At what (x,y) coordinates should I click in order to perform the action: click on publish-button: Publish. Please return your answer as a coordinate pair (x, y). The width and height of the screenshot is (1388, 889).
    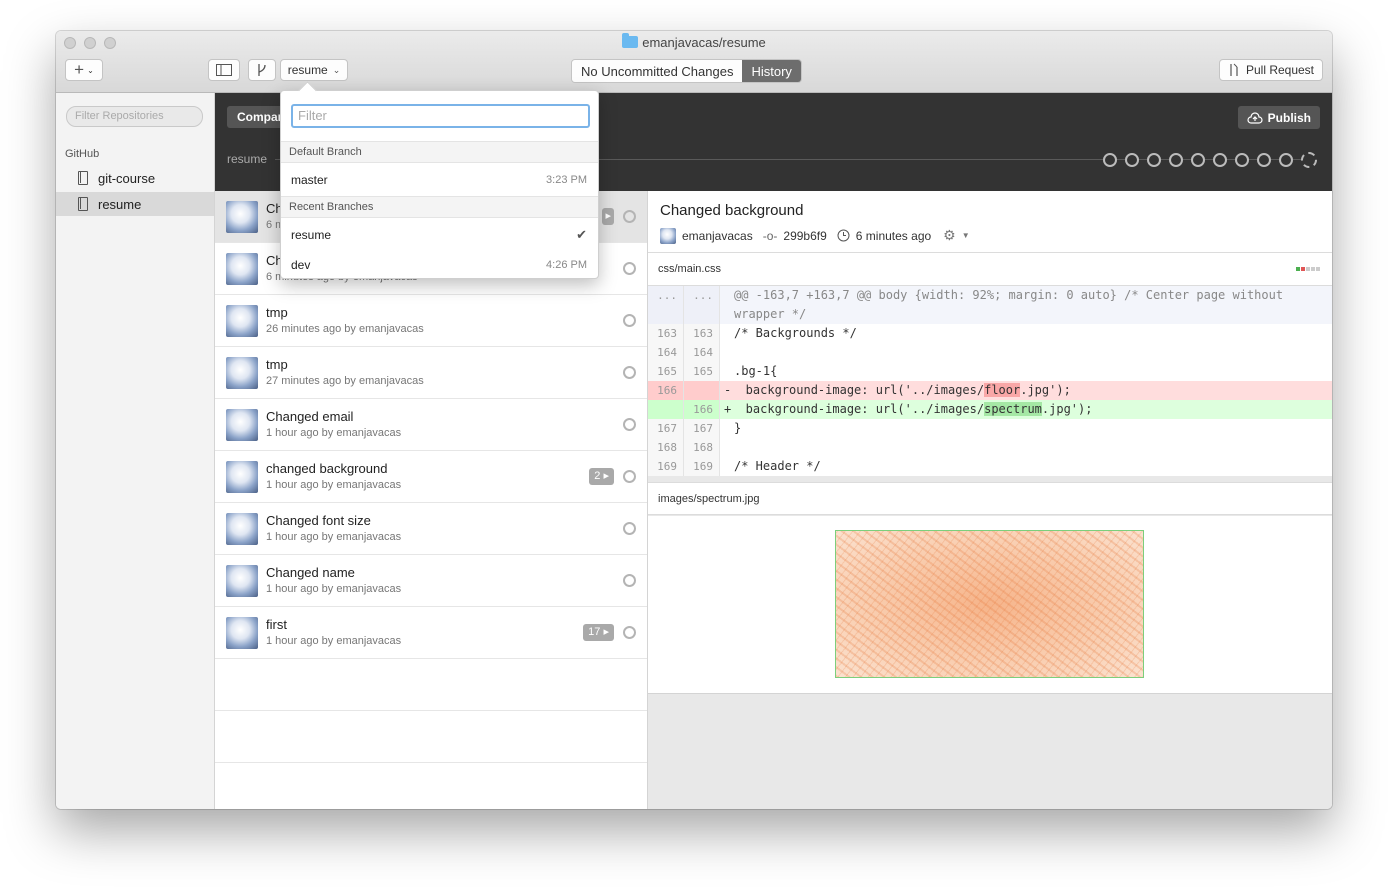
    Looking at the image, I should click on (1278, 117).